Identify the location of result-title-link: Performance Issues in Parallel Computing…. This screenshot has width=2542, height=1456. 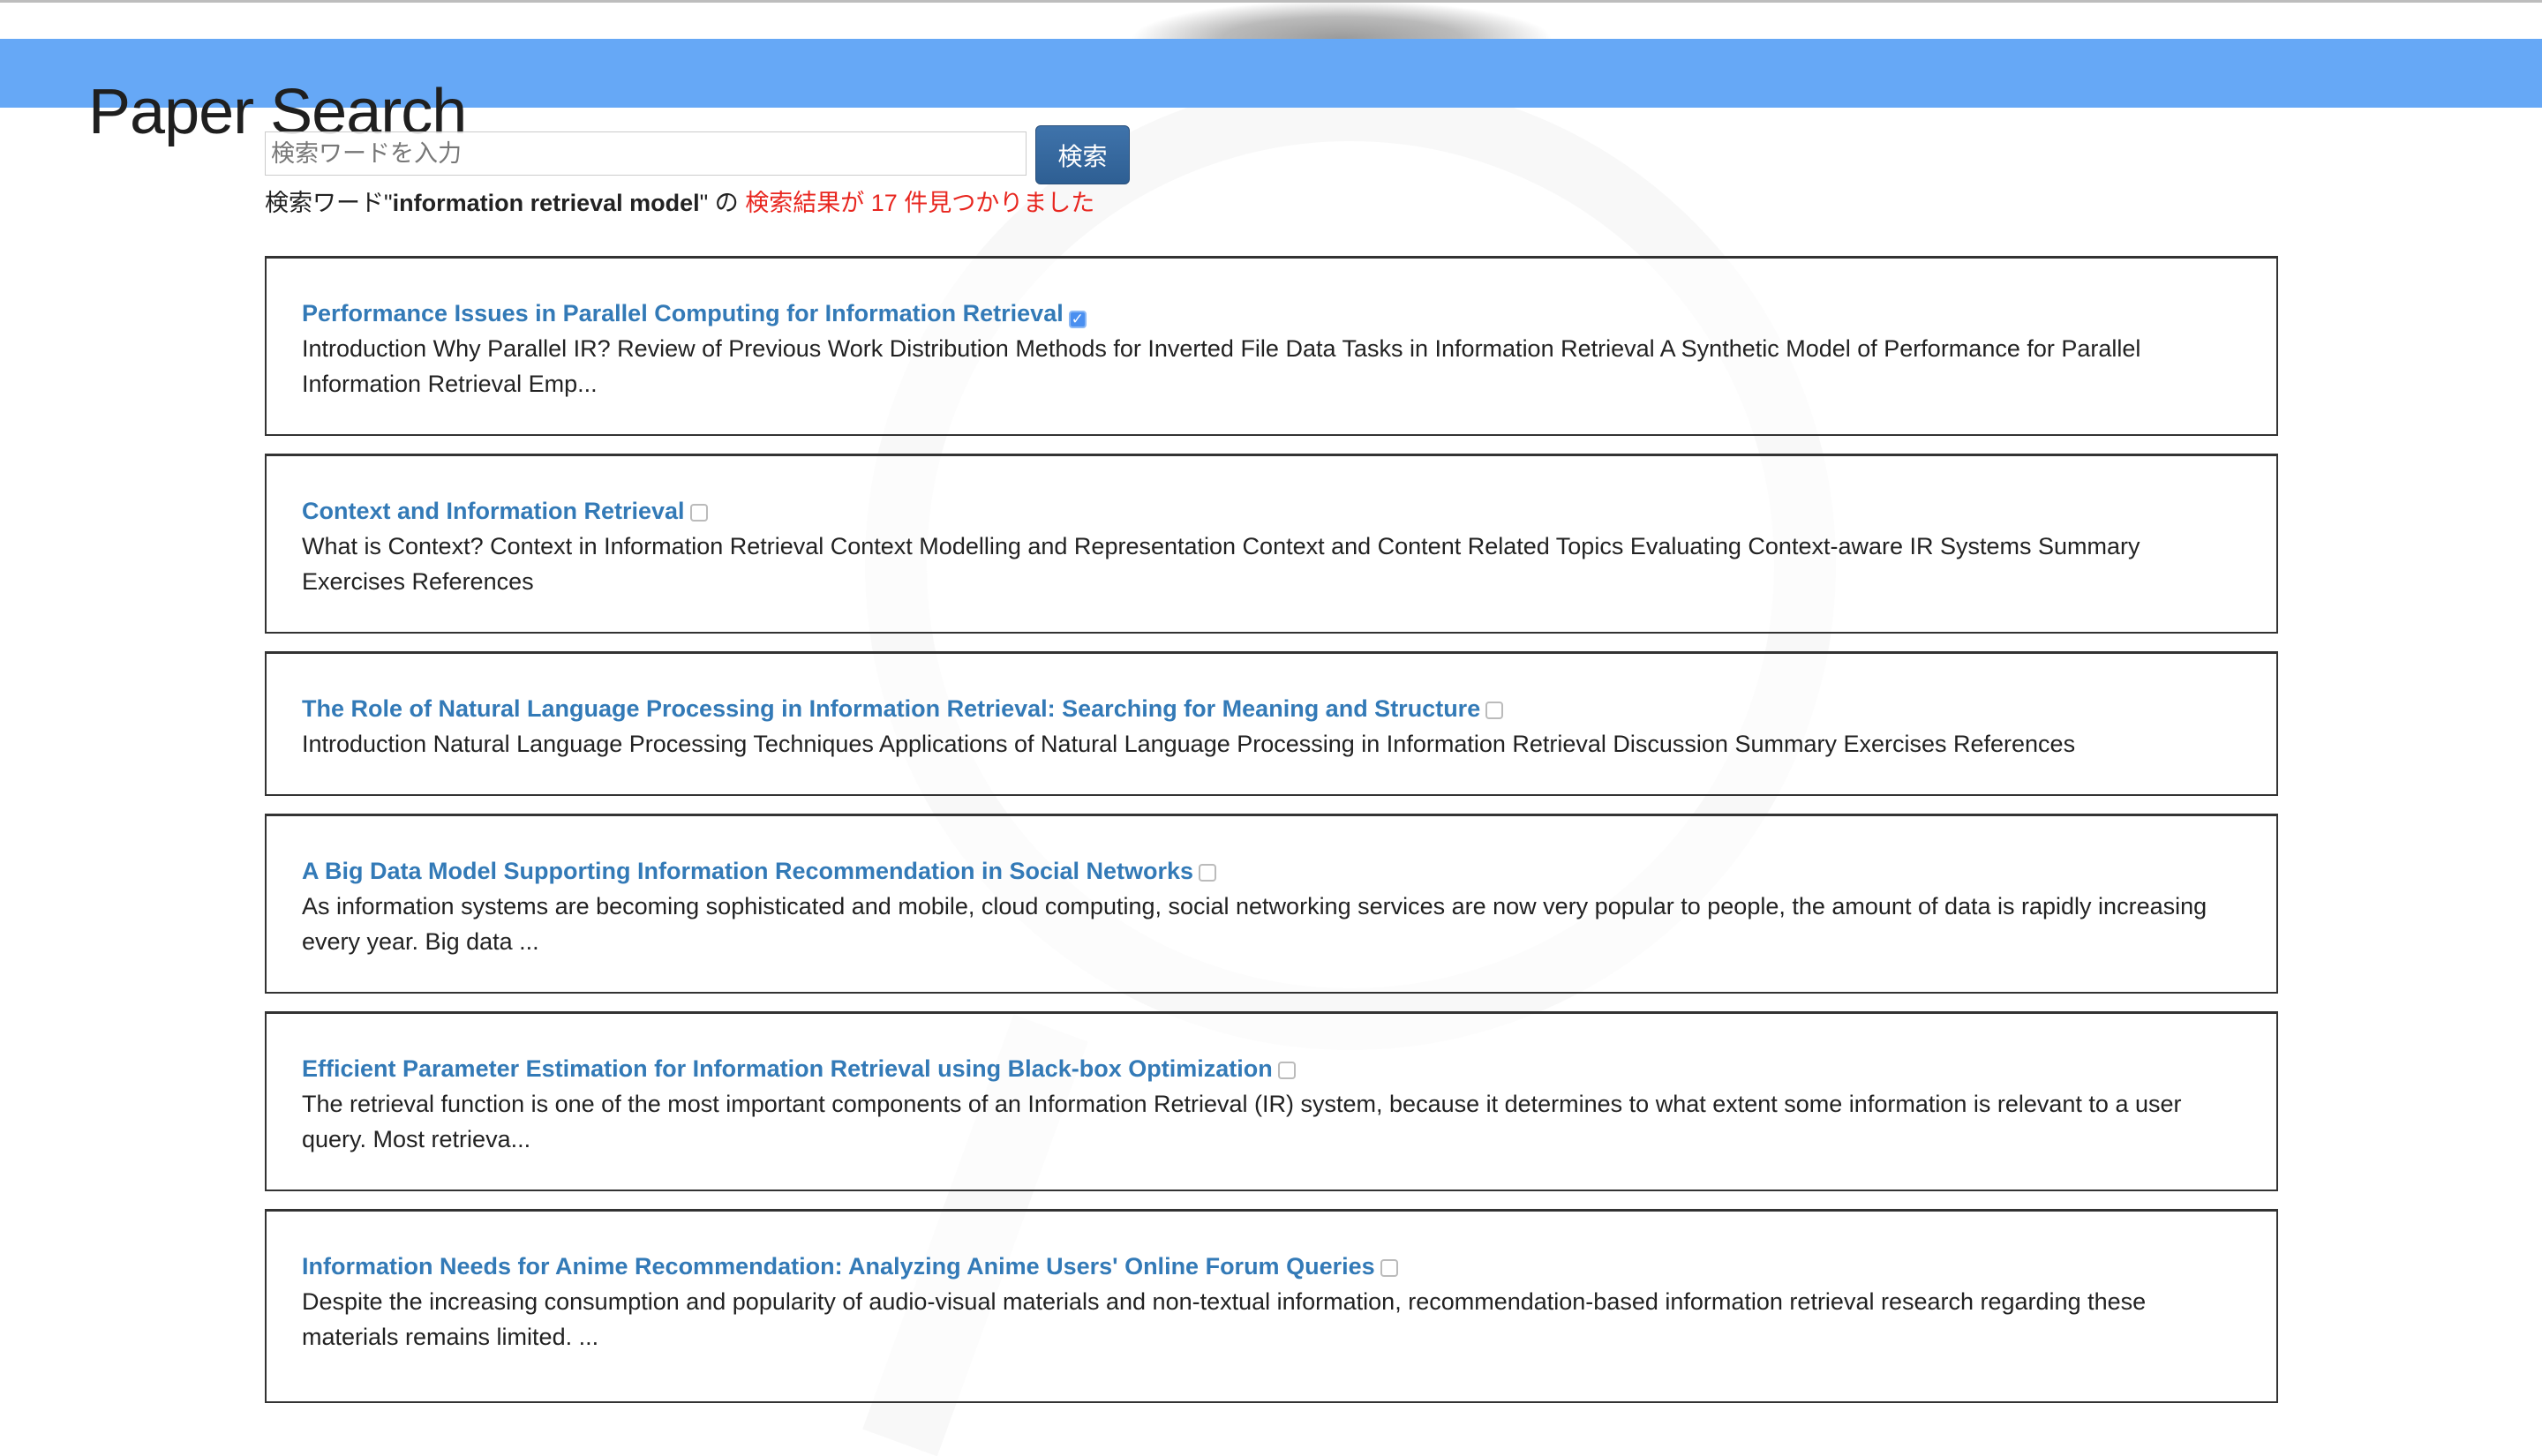
(683, 313).